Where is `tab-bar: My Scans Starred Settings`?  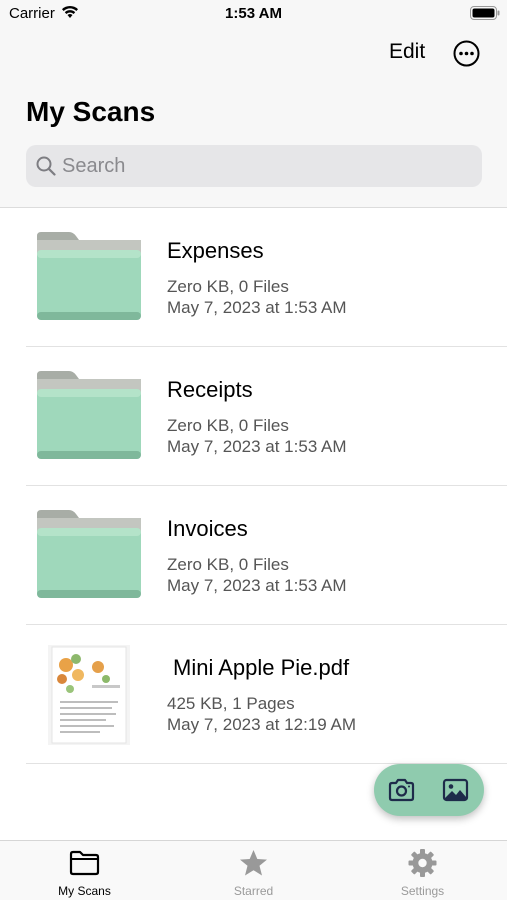 tab-bar: My Scans Starred Settings is located at coordinates (253, 870).